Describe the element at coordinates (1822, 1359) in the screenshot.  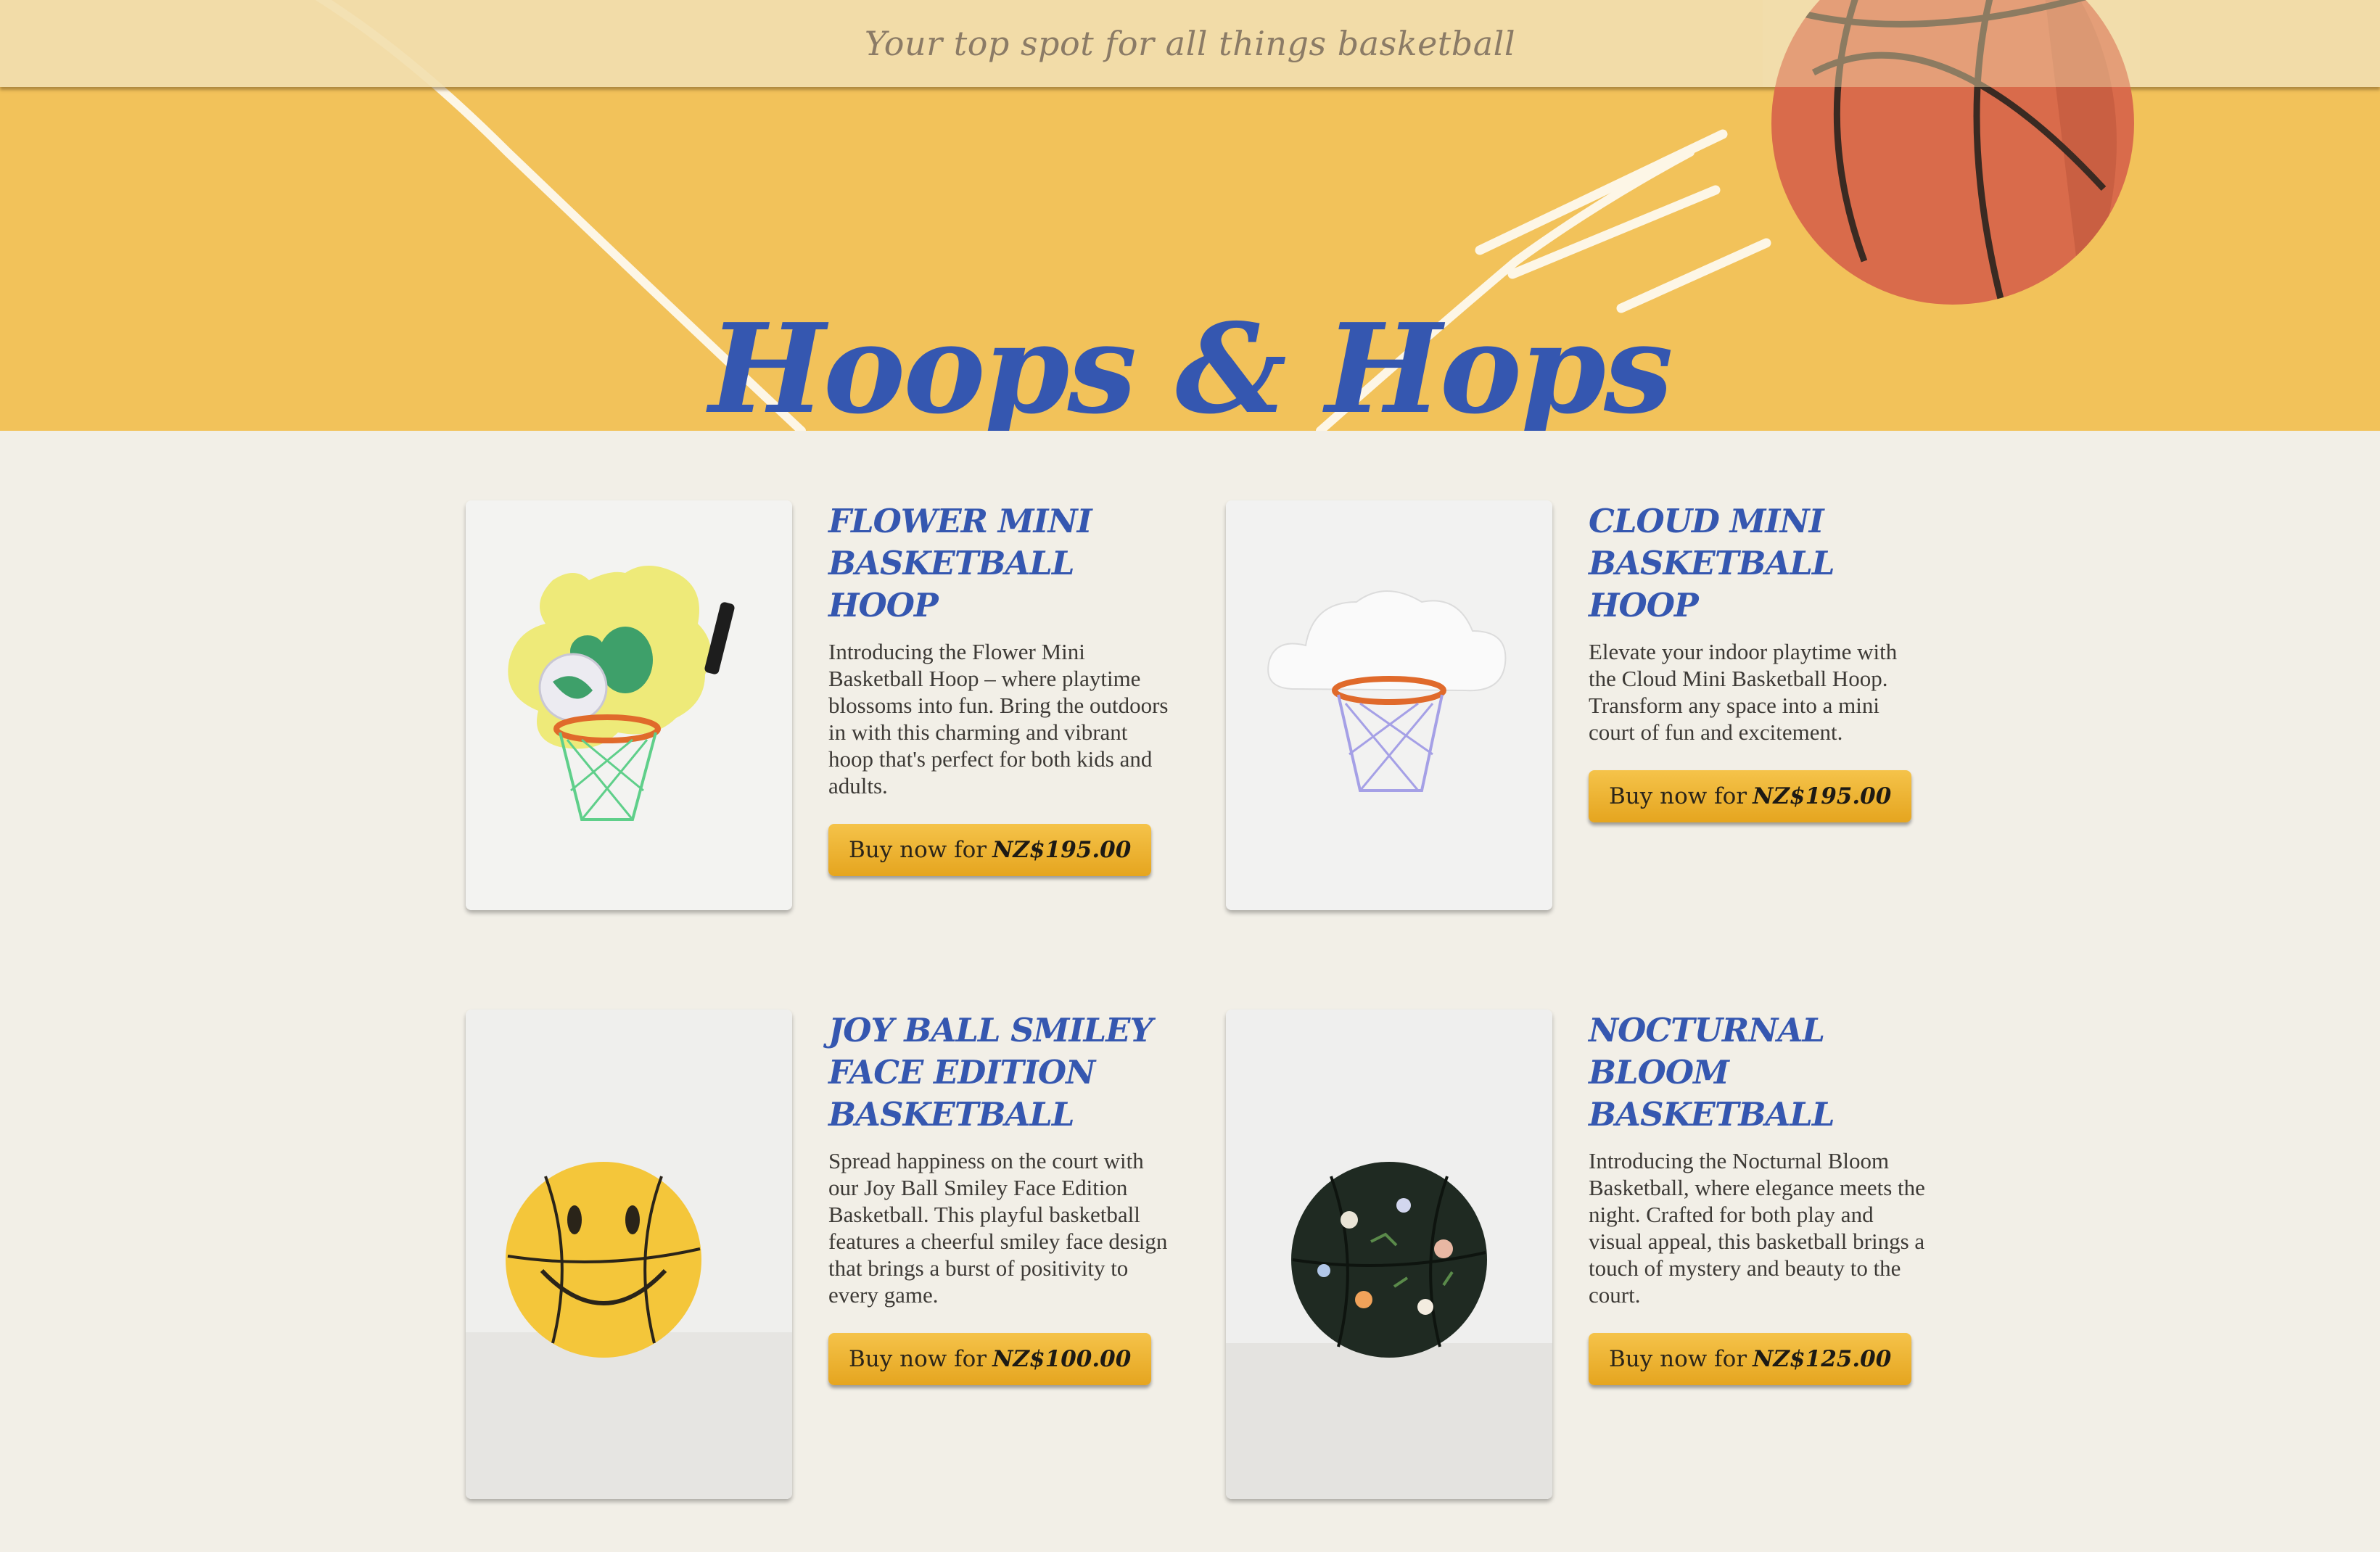
I see `product-price: NZ$125.00` at that location.